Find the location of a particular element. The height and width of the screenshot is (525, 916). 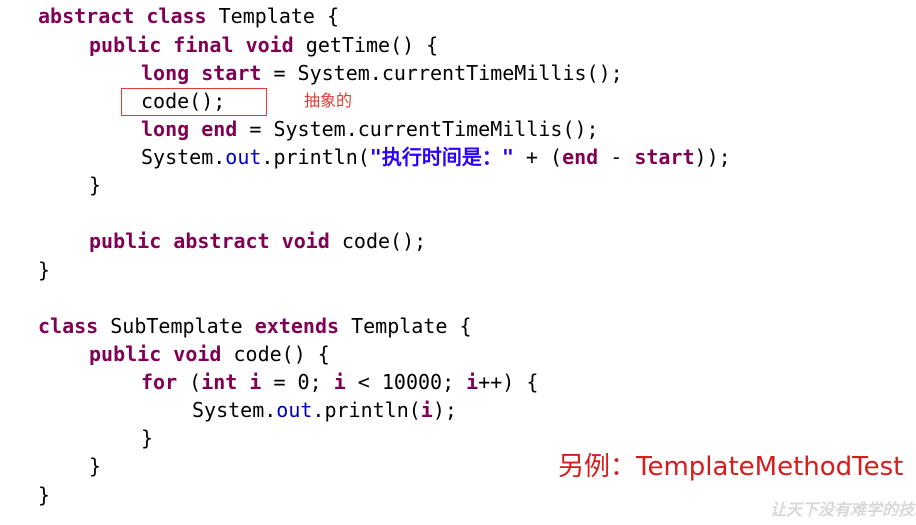

code-line-5: long end = System.currentTimeMillis(); is located at coordinates (370, 129).